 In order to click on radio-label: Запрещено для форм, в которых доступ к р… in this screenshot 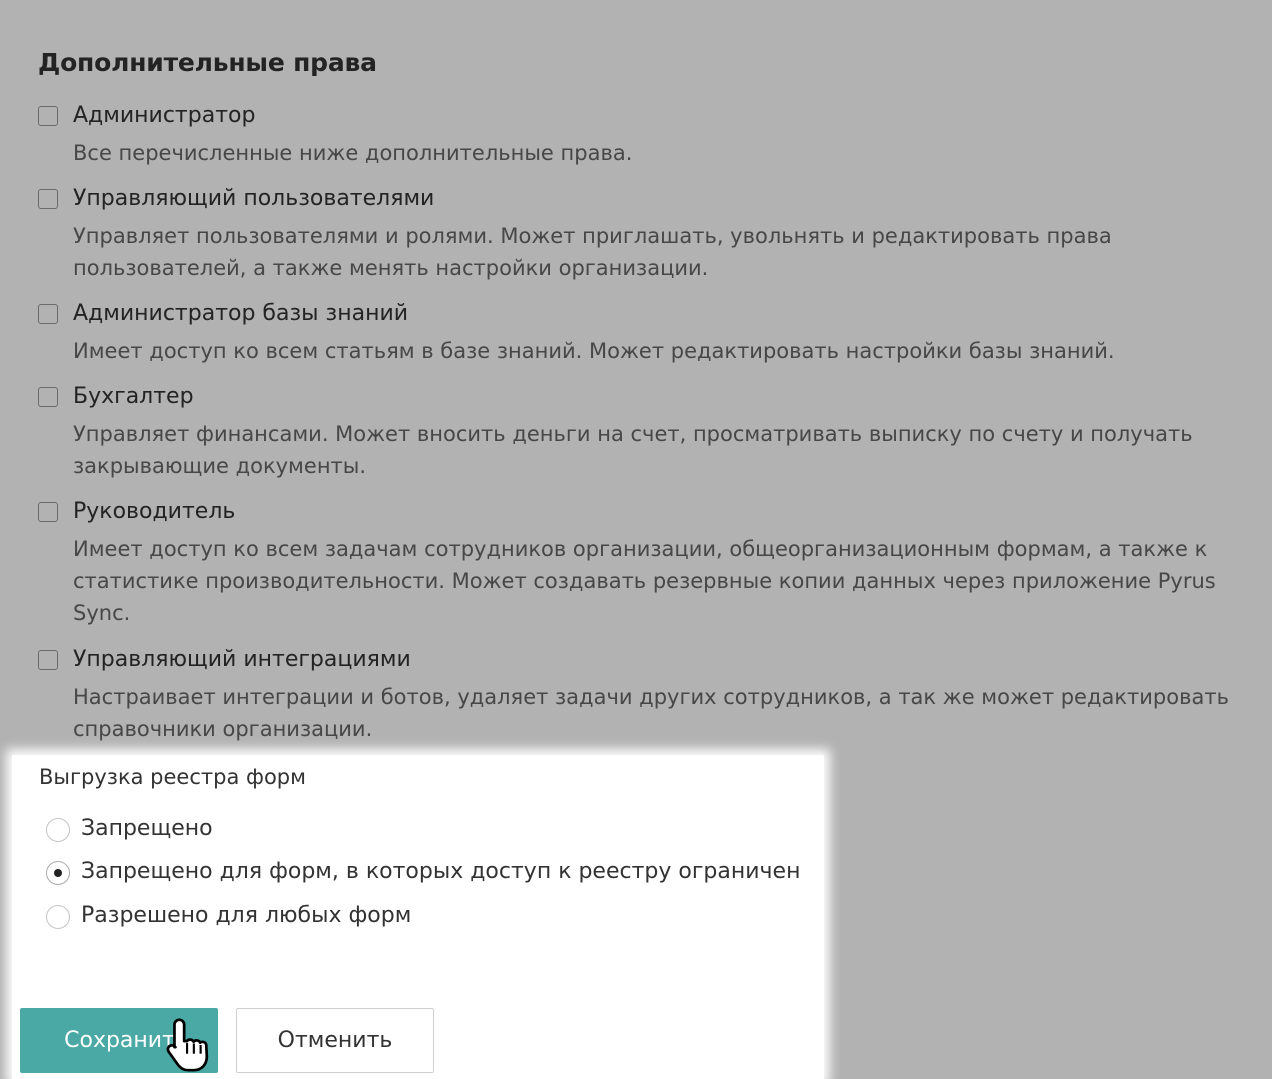, I will do `click(440, 871)`.